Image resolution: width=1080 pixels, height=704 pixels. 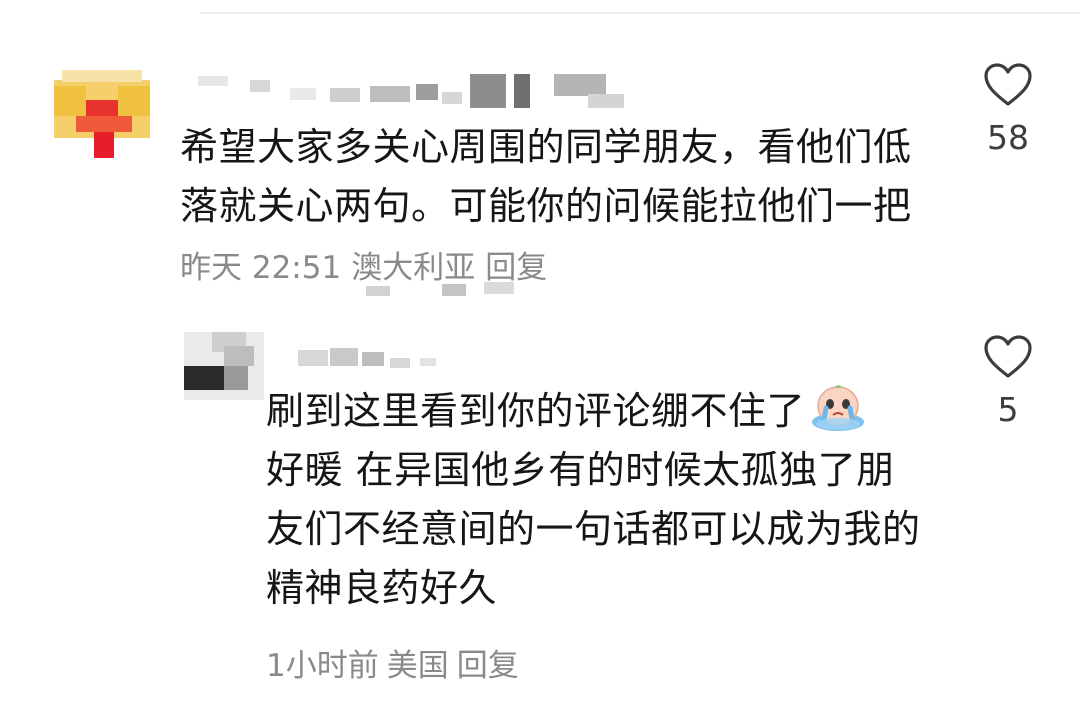 I want to click on comment-body: 希望大家多关心周围的同学朋友，看他们低落就关心两句。可能你的问候能拉他们一把, so click(x=546, y=176).